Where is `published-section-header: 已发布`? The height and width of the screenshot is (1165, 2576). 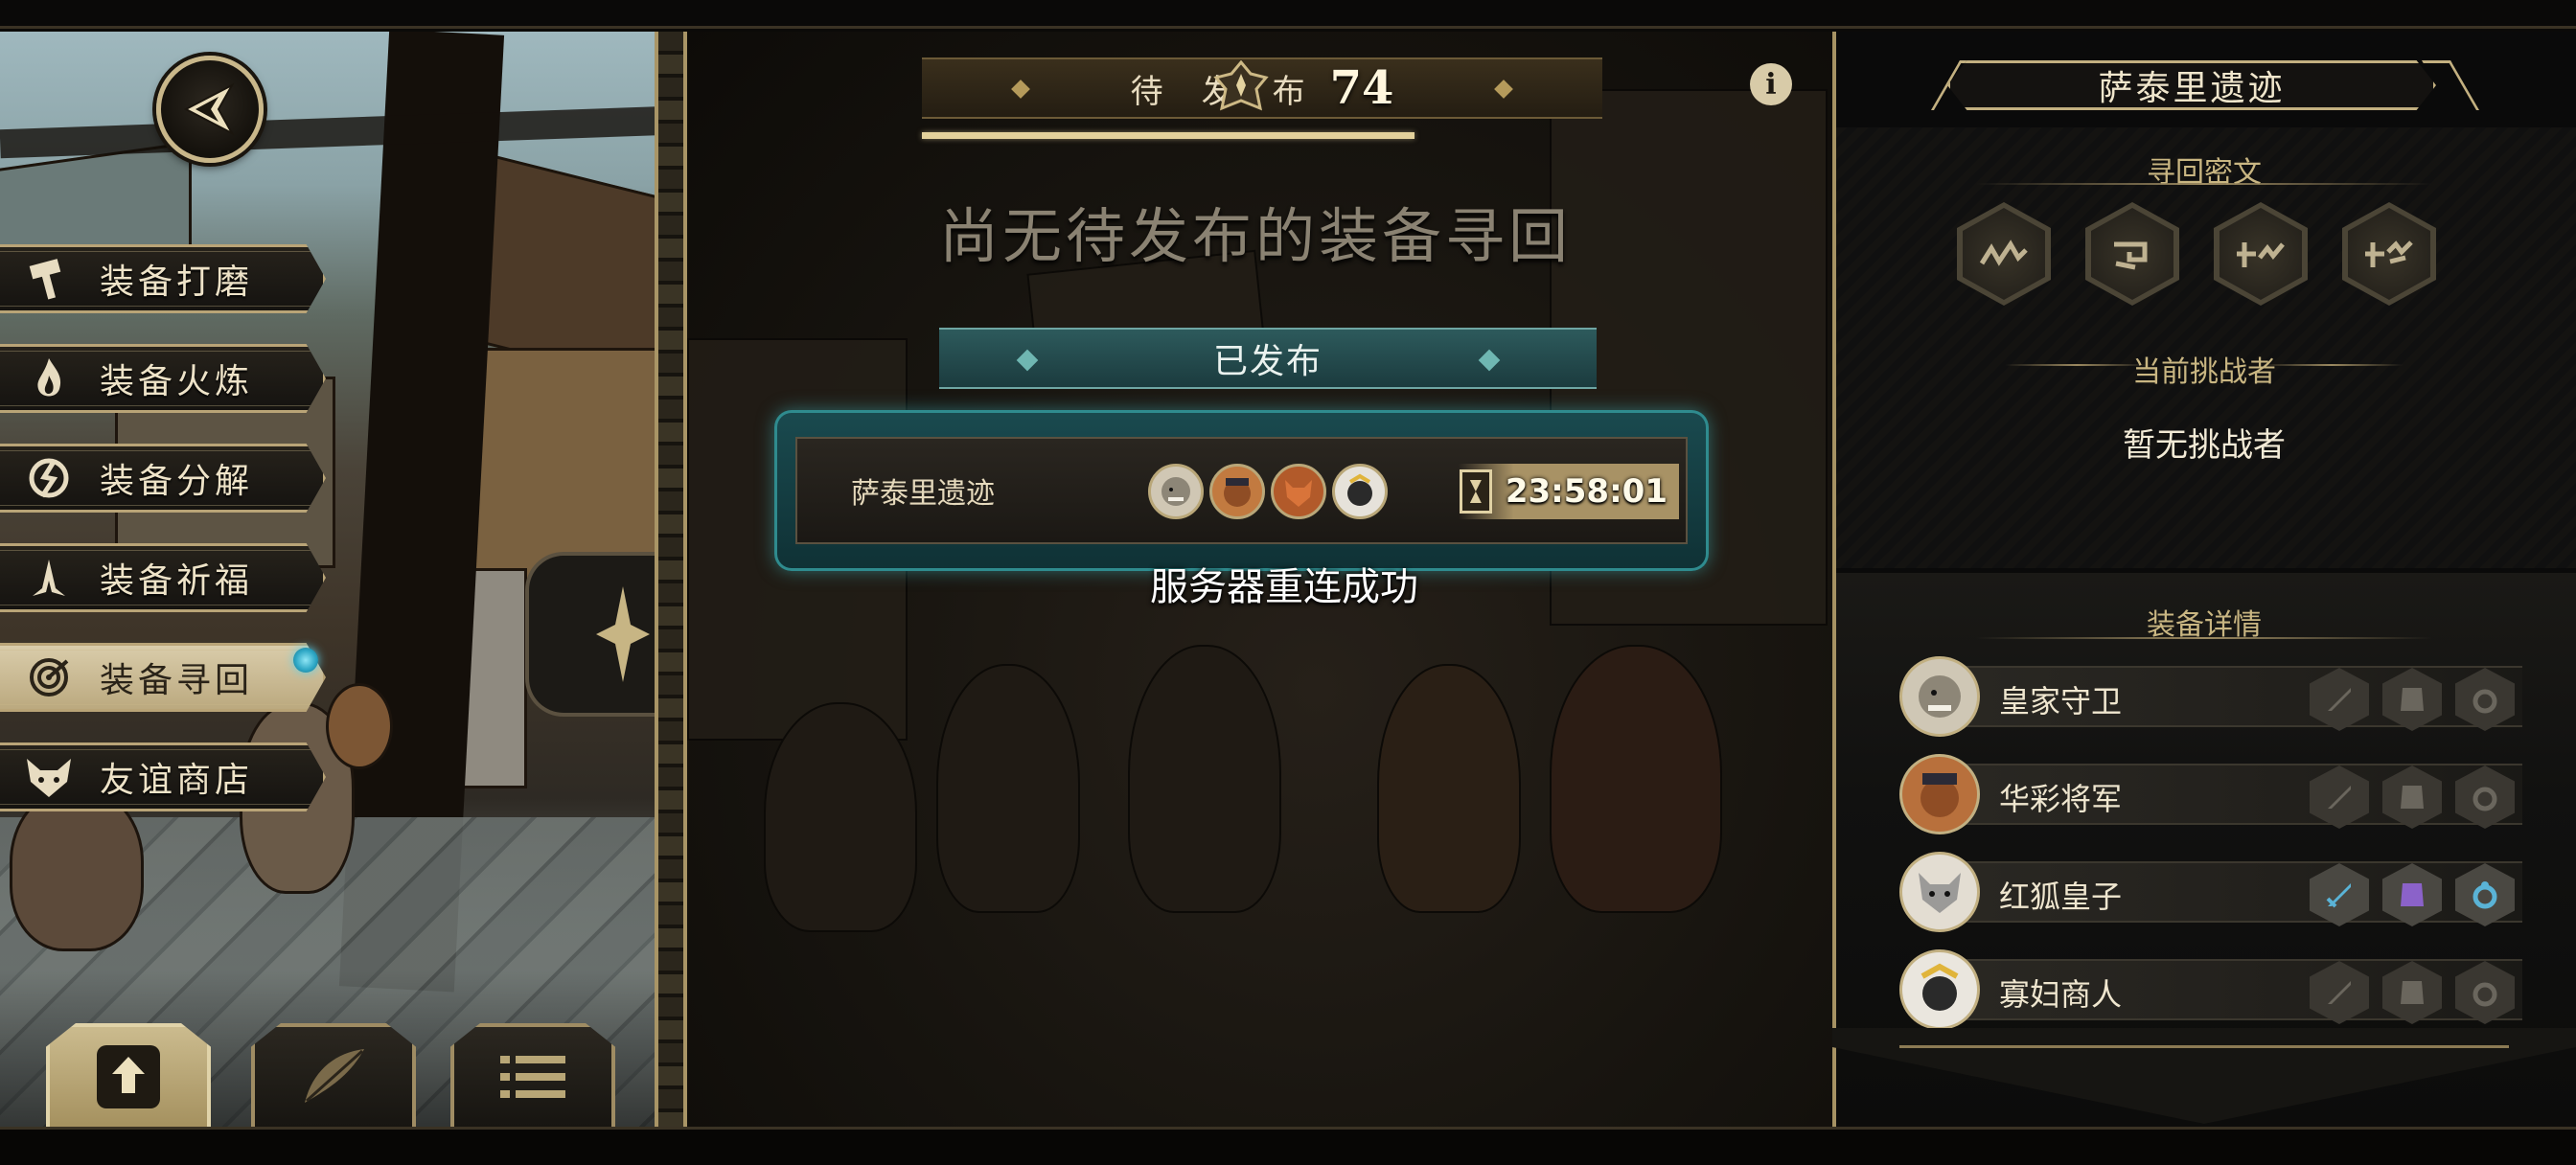
published-section-header: 已发布 is located at coordinates (1268, 358).